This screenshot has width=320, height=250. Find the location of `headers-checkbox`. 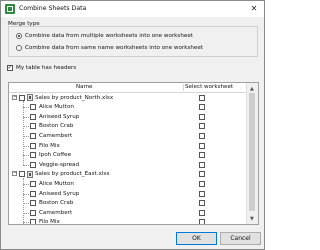

headers-checkbox is located at coordinates (10, 67).